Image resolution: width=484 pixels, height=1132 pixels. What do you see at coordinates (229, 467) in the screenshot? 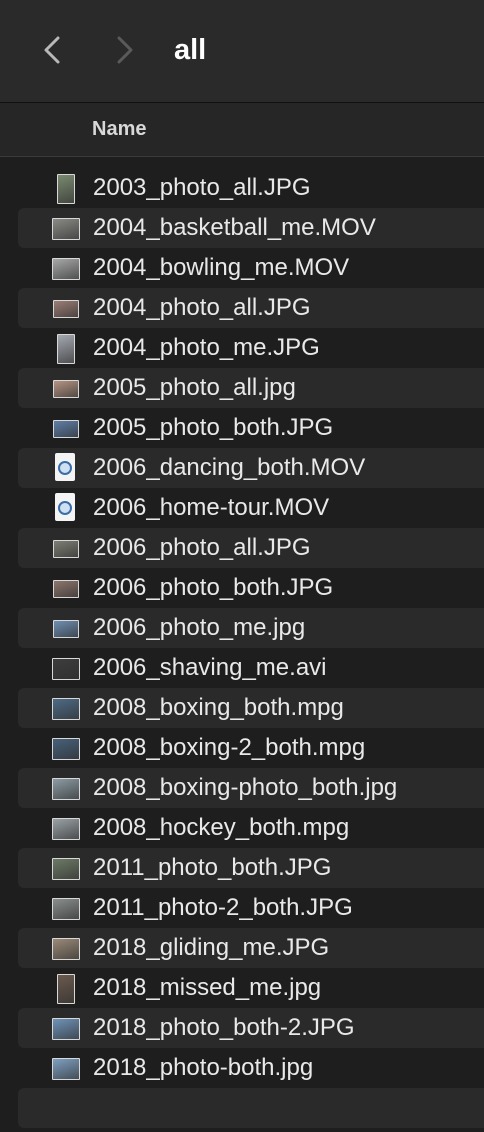
I see `file-name: 2006_dancing_both.MOV` at bounding box center [229, 467].